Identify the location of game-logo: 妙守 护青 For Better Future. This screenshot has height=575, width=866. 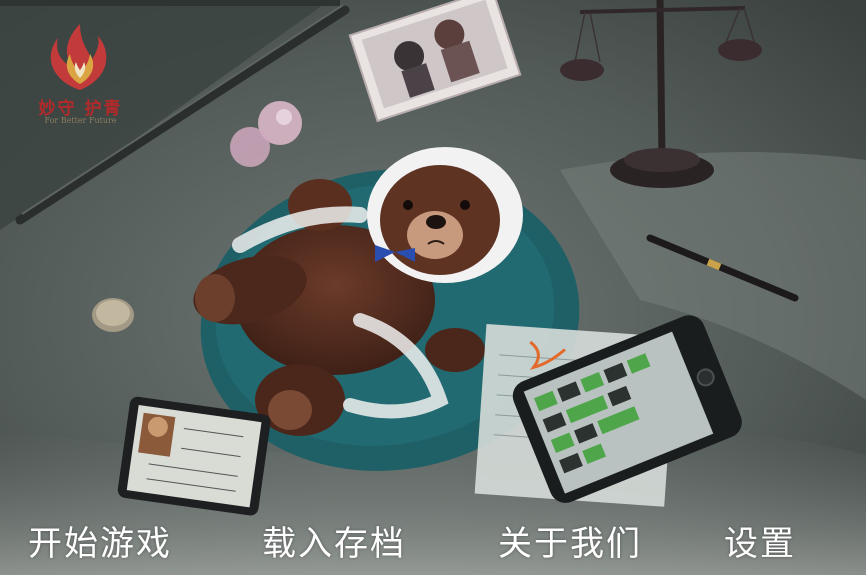
(80, 75).